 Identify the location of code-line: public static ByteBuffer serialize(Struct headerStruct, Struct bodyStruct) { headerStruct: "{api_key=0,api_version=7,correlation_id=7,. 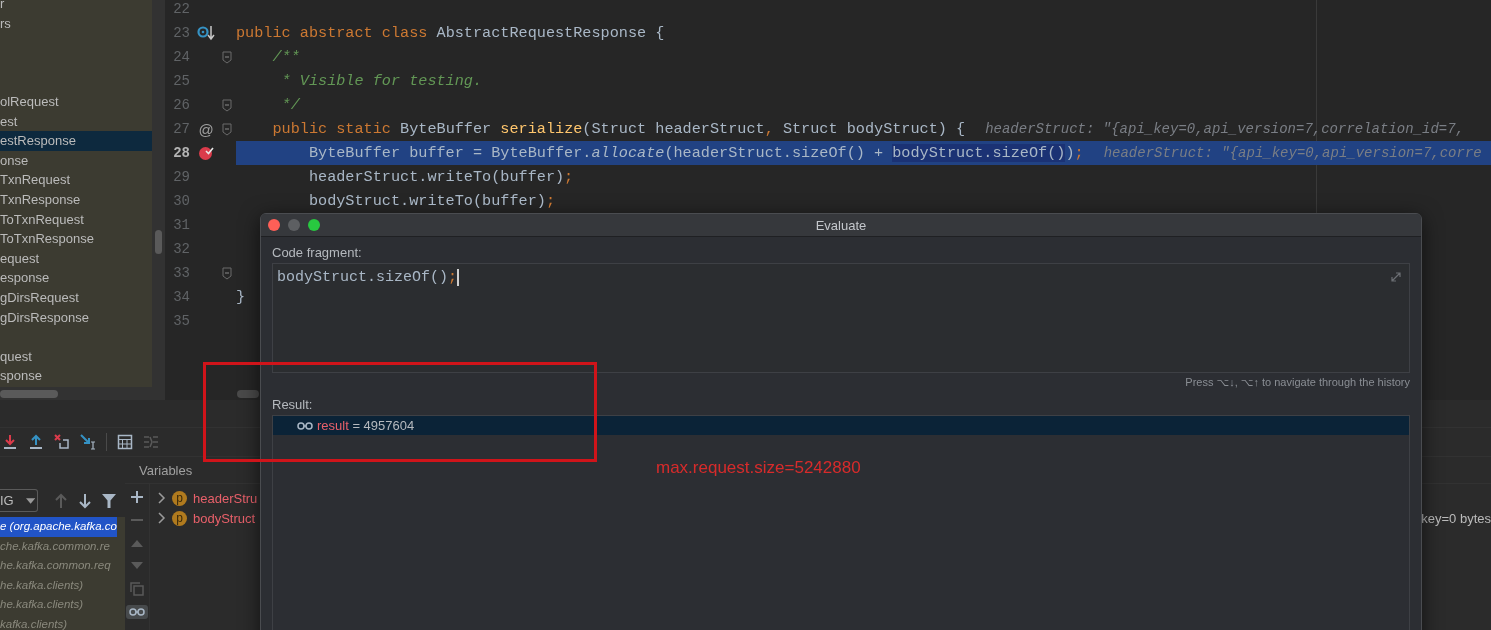
(868, 129).